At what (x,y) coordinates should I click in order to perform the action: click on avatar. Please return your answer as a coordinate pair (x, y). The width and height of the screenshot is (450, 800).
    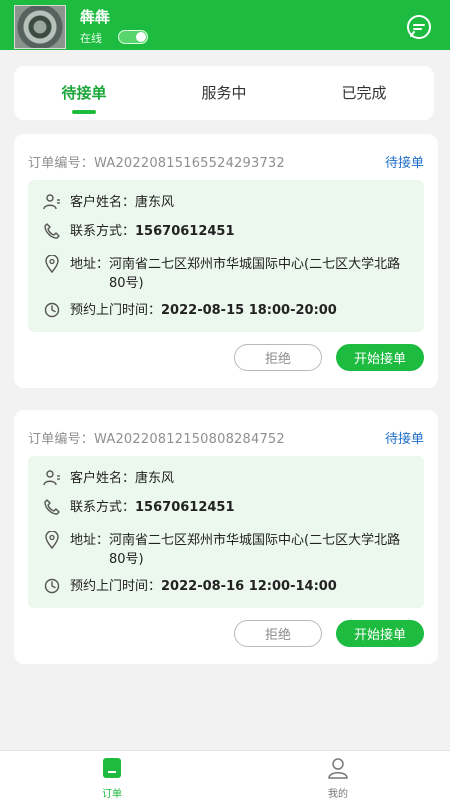
    Looking at the image, I should click on (40, 27).